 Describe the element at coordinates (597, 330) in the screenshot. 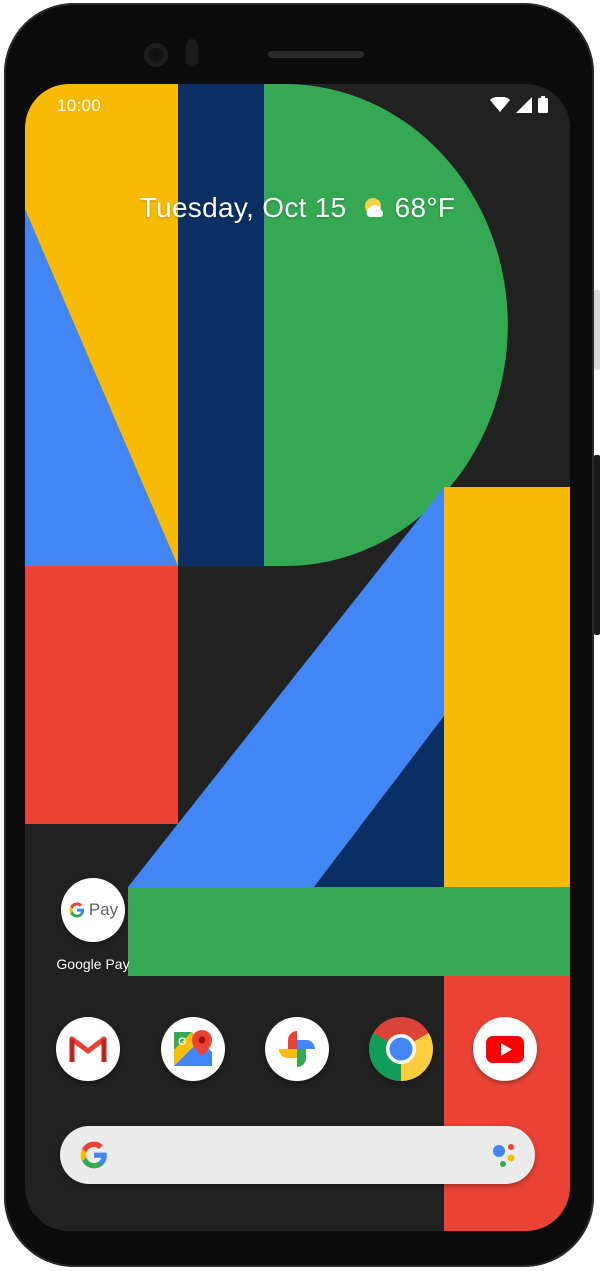

I see `power-button` at that location.